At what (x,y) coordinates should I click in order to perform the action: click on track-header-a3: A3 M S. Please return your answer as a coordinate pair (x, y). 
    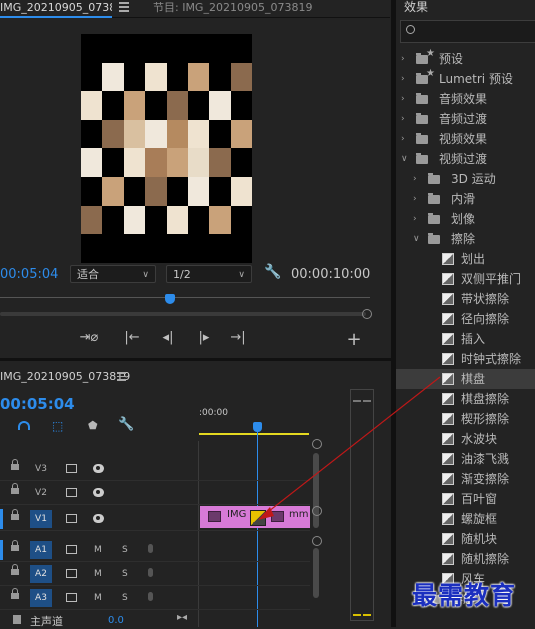
    Looking at the image, I should click on (99, 598).